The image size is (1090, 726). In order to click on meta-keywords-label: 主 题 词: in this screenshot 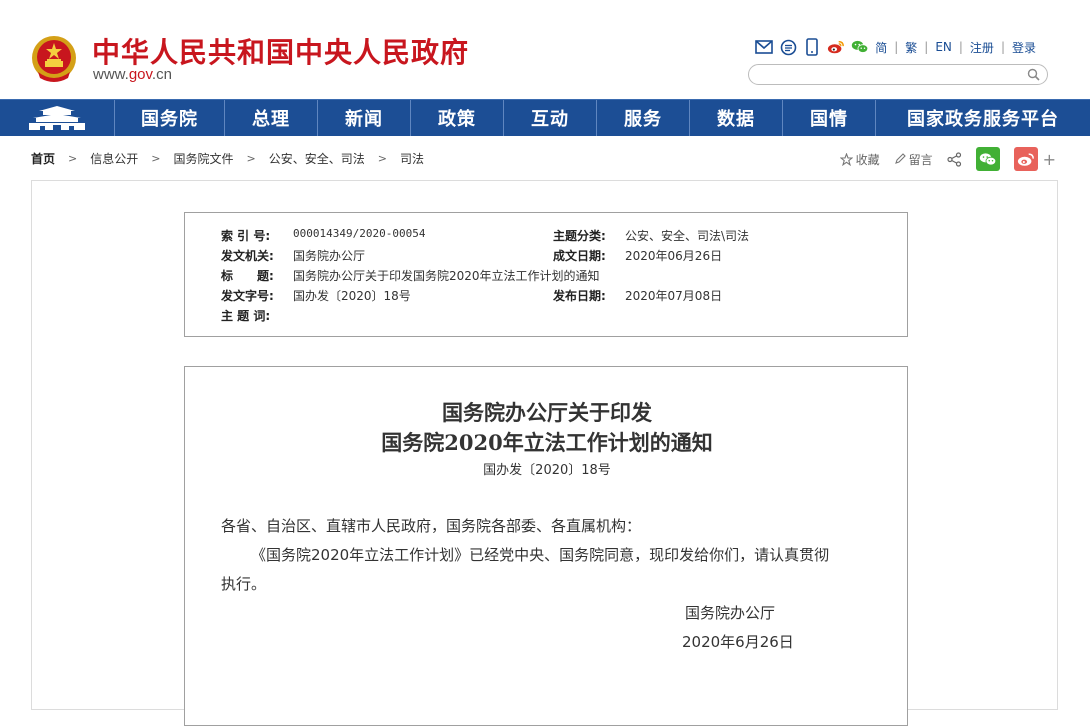, I will do `click(246, 316)`.